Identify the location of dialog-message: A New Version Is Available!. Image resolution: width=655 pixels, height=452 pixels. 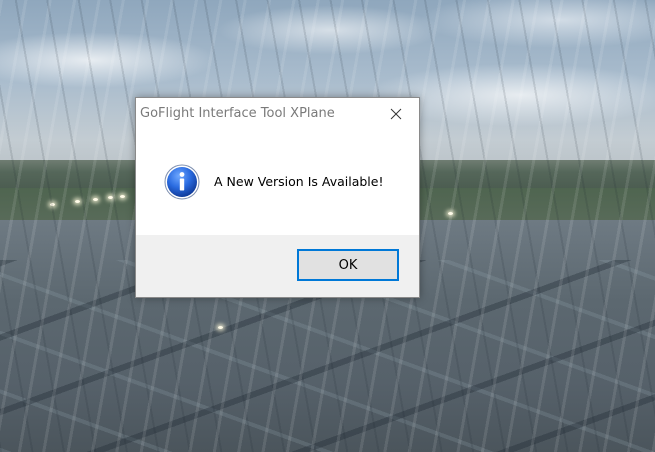
(299, 181).